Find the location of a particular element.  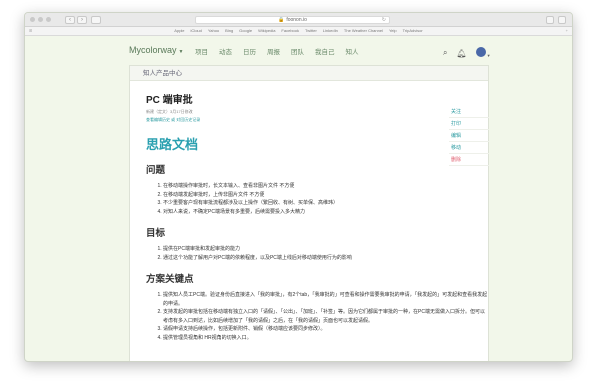

lock-icon: 🔒 is located at coordinates (281, 20).